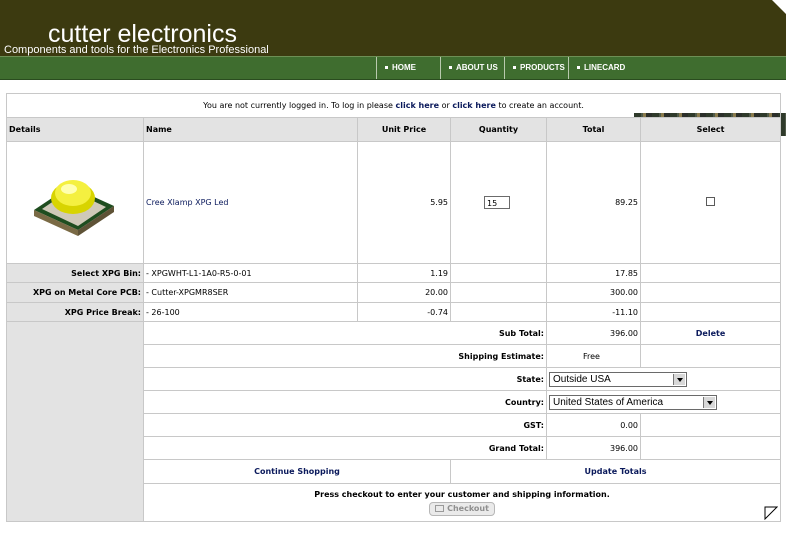  I want to click on nav-home-label: HOME, so click(404, 67).